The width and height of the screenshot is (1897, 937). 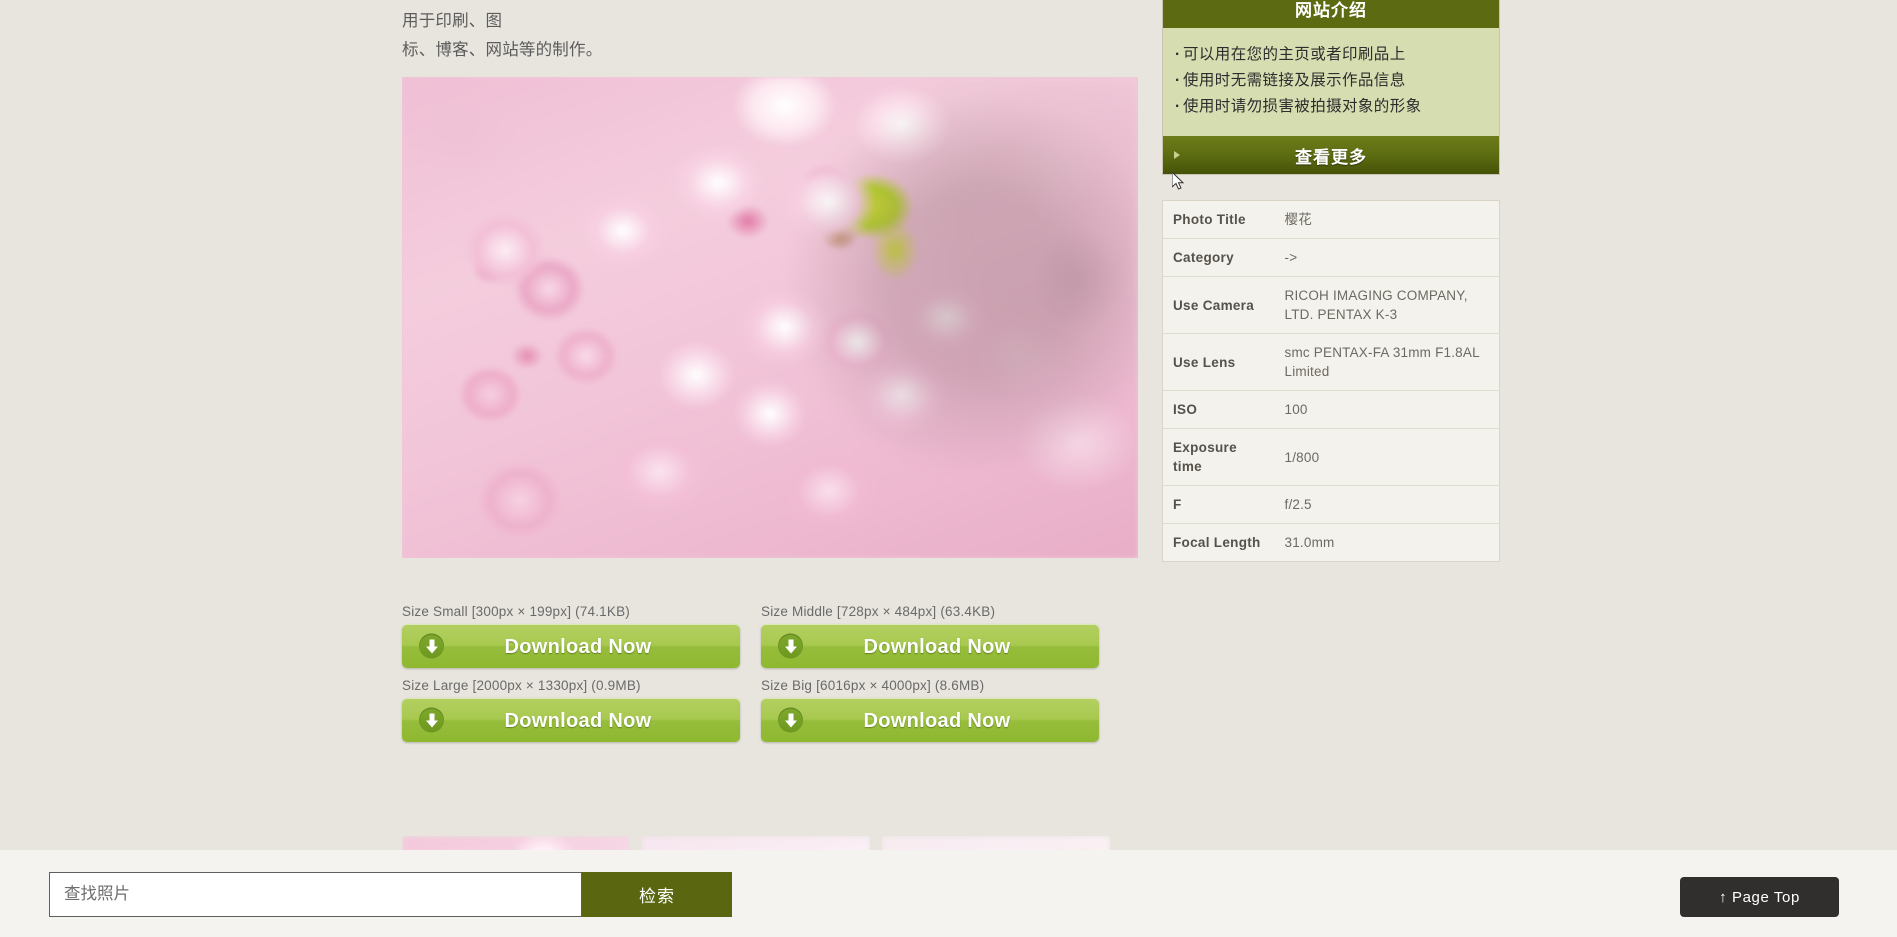 What do you see at coordinates (1185, 409) in the screenshot?
I see `meta-label: ISO` at bounding box center [1185, 409].